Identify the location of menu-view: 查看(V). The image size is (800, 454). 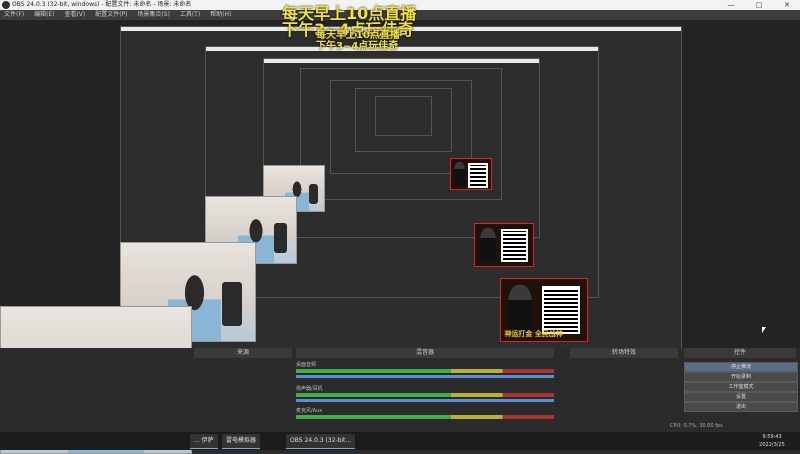
(74, 14).